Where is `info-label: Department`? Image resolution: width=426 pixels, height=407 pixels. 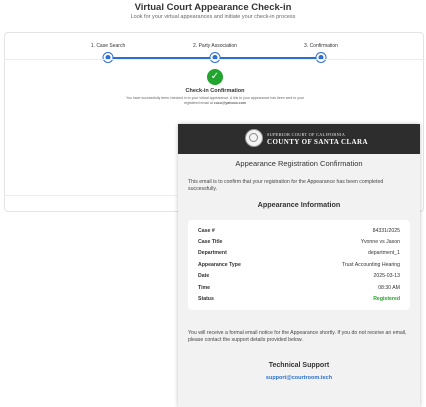 info-label: Department is located at coordinates (212, 253).